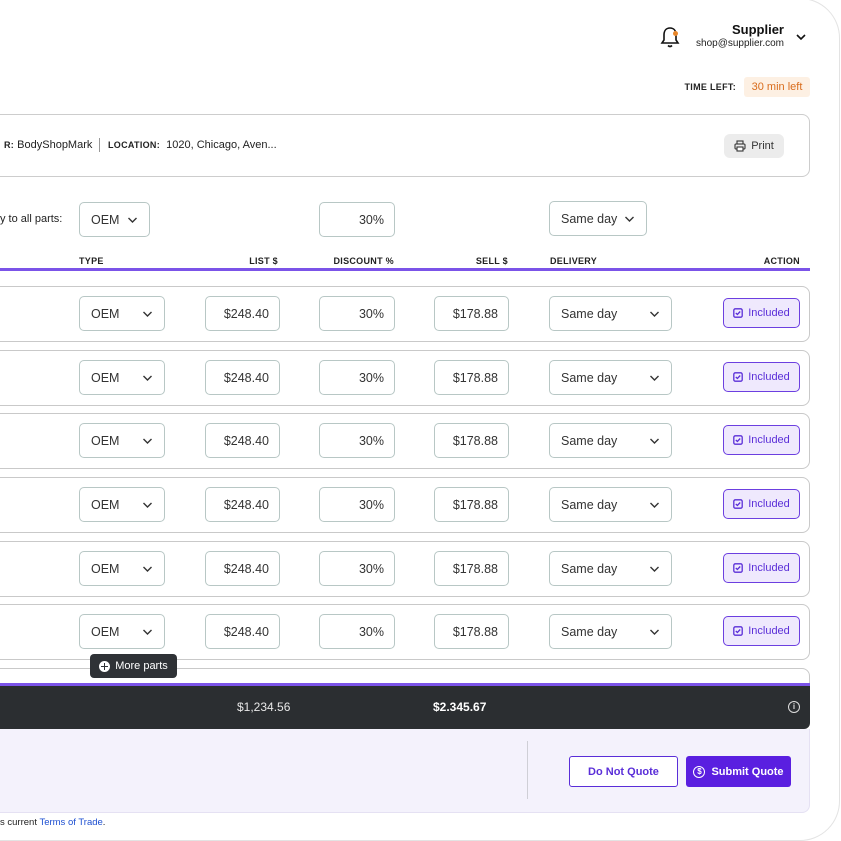 The height and width of the screenshot is (841, 841). I want to click on terms-note: s current Terms of Trade., so click(52, 822).